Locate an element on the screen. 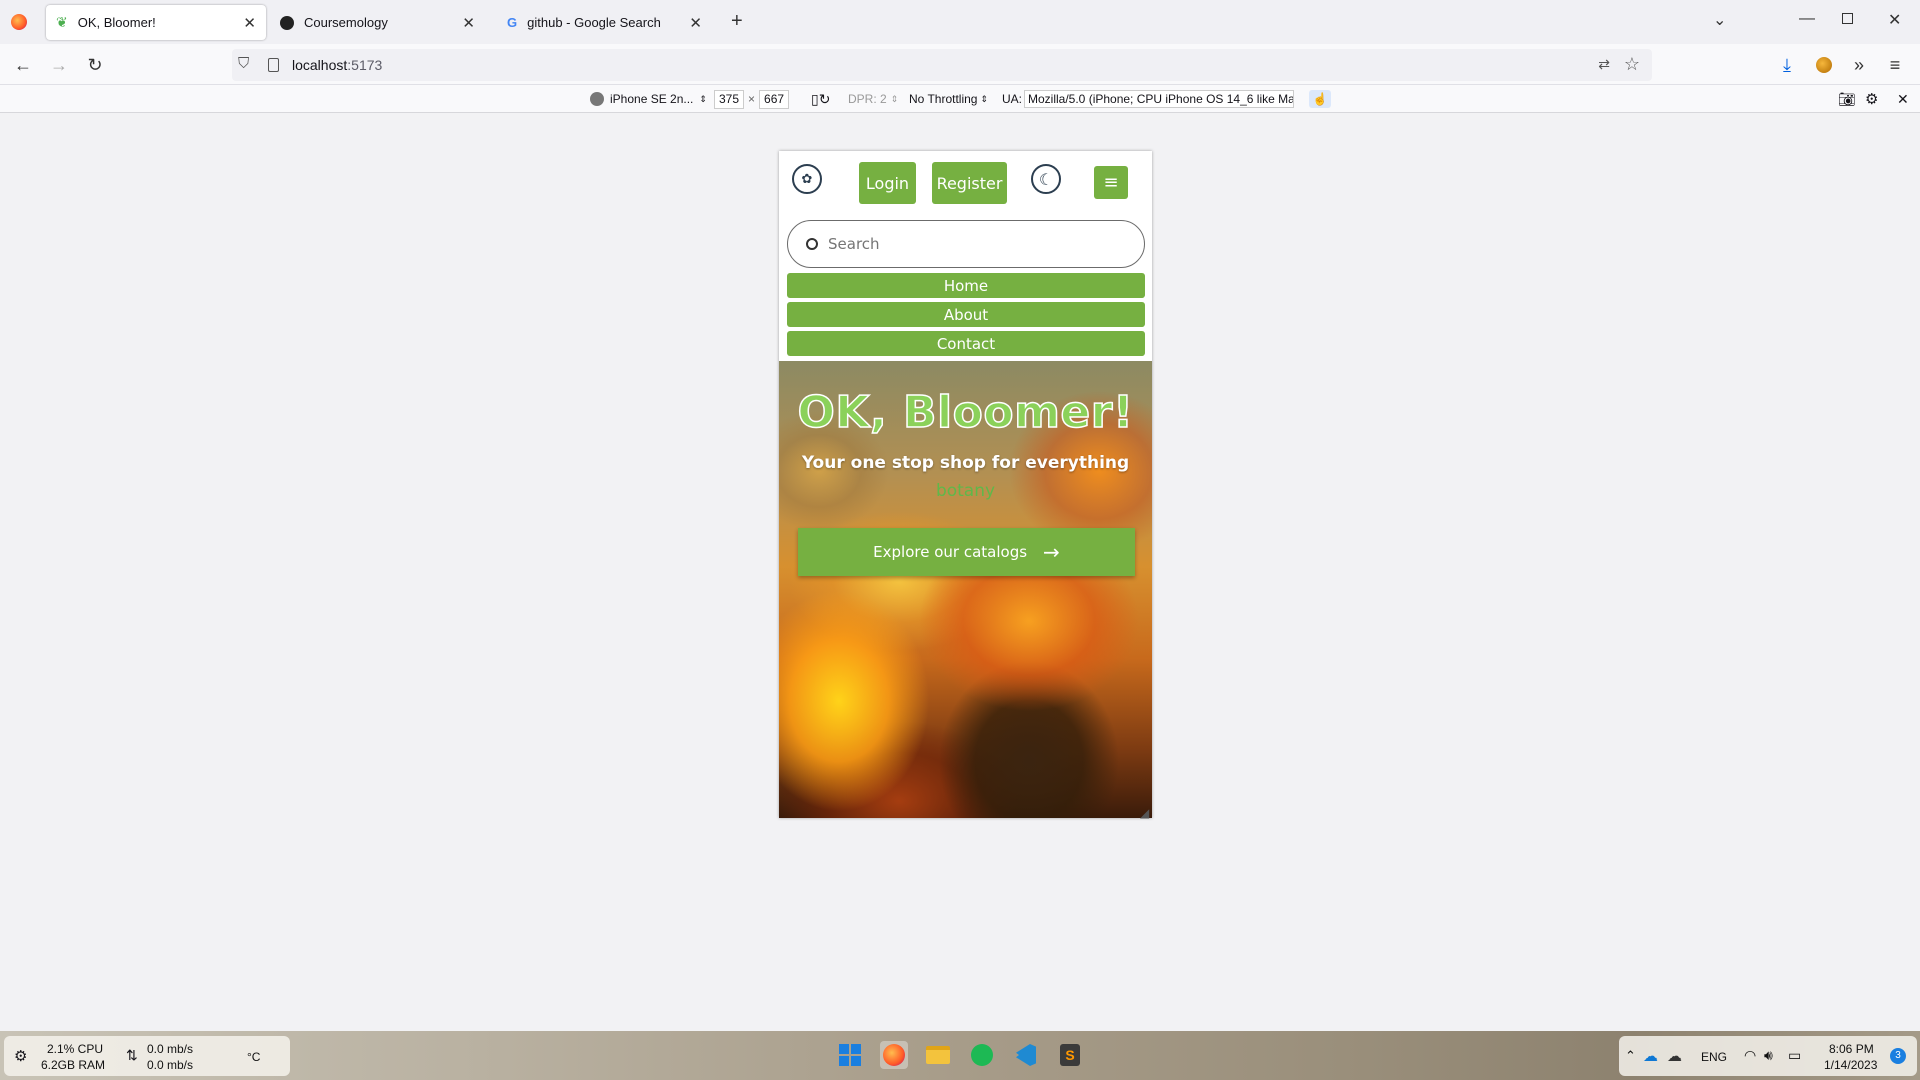  hamburger-menu-button: ≡ is located at coordinates (1111, 182).